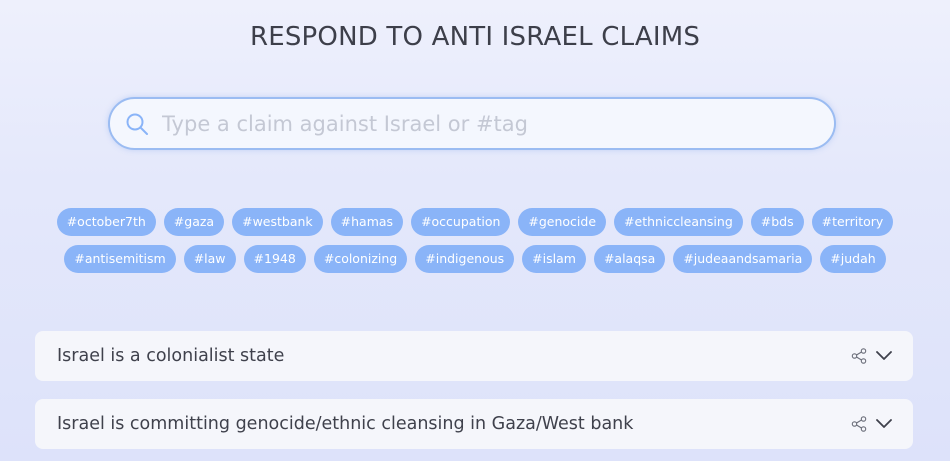 The image size is (950, 461). I want to click on tag-islam: #islam, so click(554, 259).